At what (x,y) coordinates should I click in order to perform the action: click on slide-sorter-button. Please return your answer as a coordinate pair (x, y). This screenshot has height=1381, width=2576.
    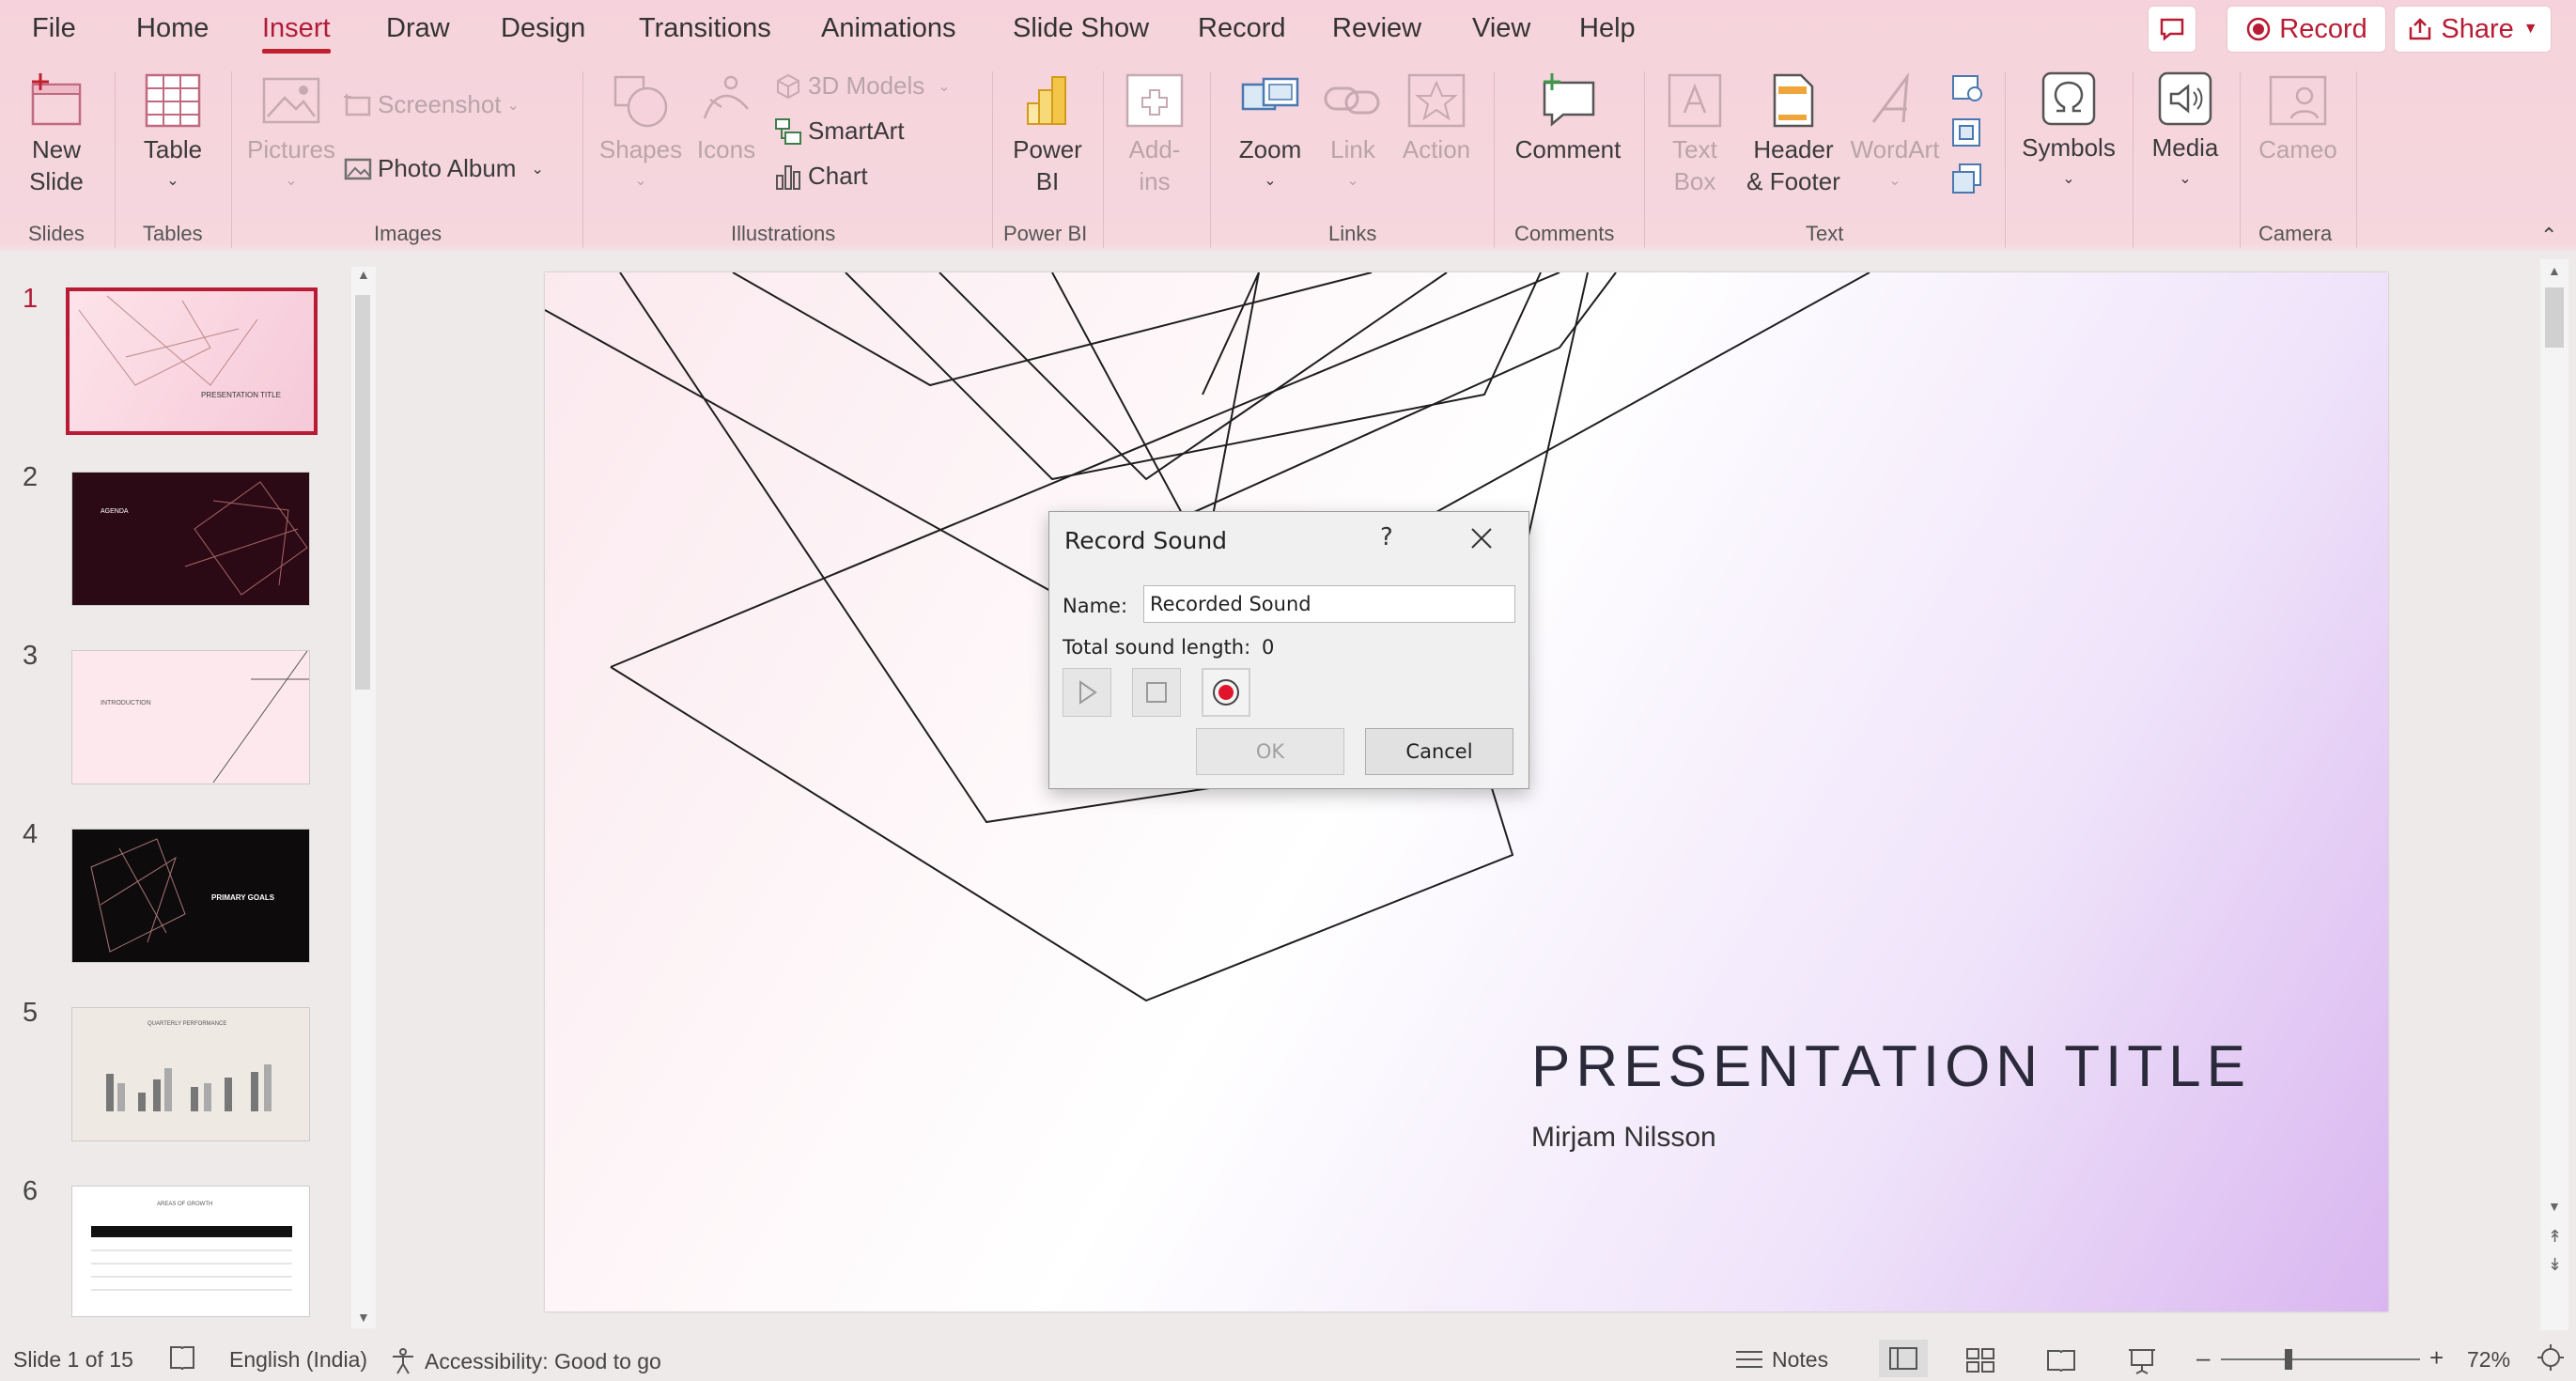
    Looking at the image, I should click on (1980, 1360).